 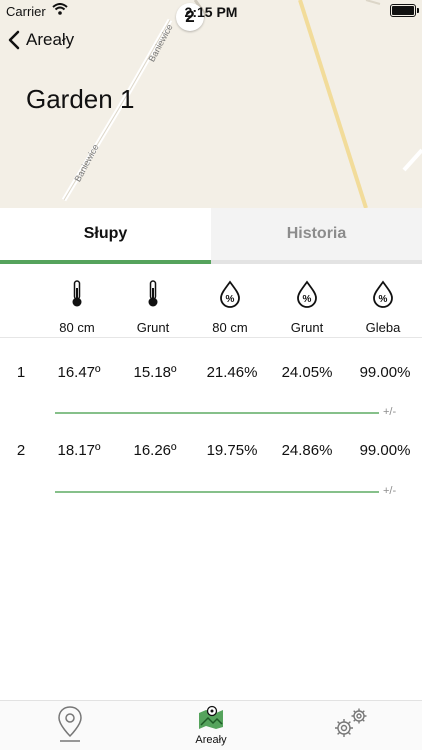 I want to click on sensor-column: Grunt, so click(x=153, y=299).